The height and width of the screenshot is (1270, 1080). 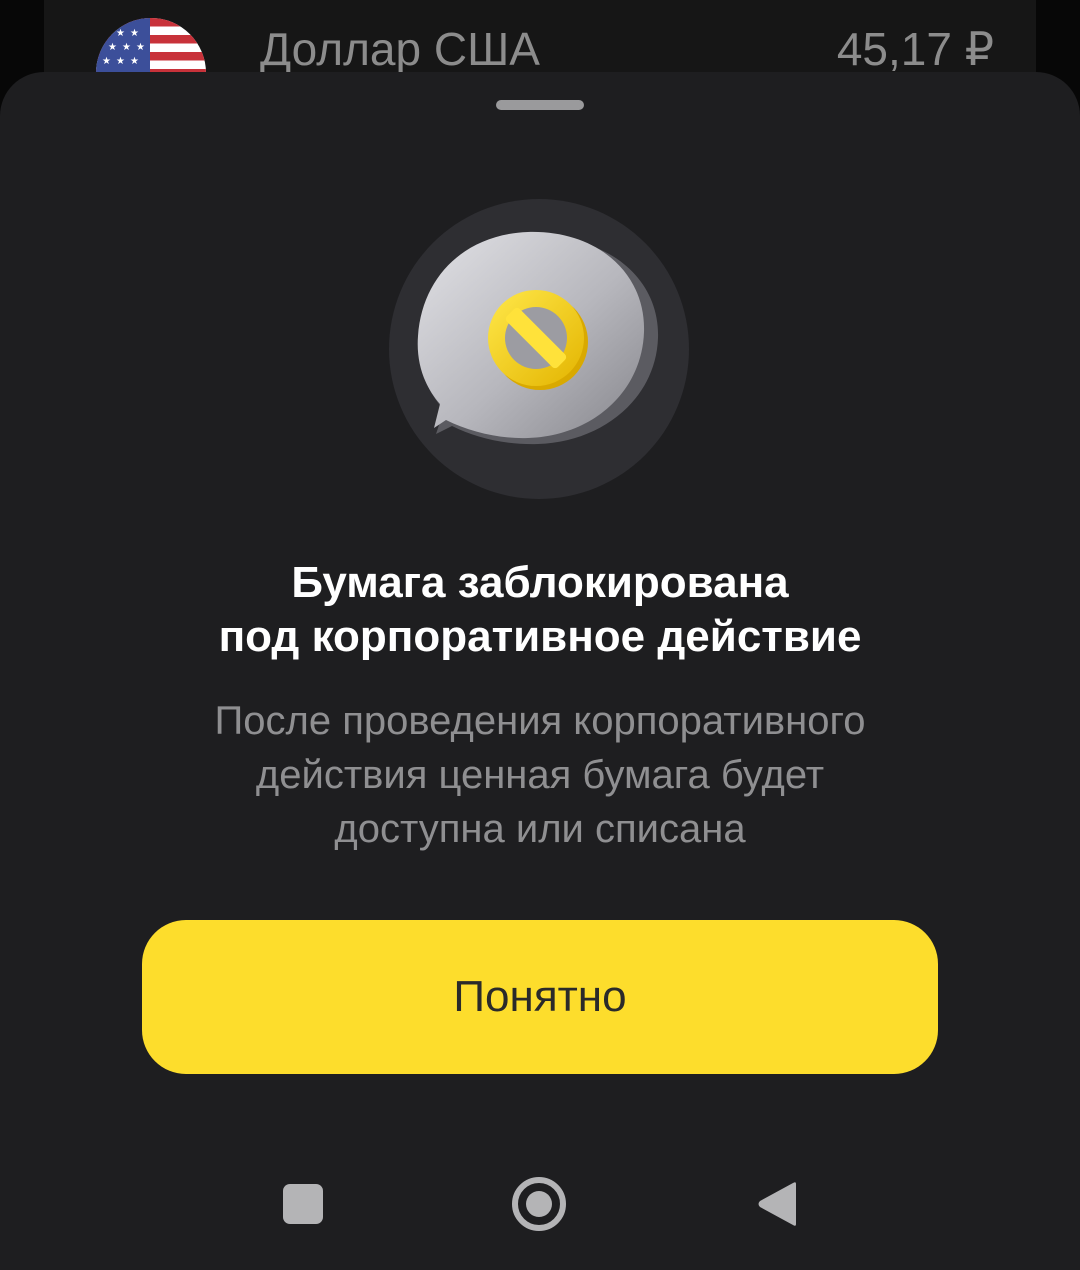 I want to click on circle-home-icon, so click(x=539, y=1204).